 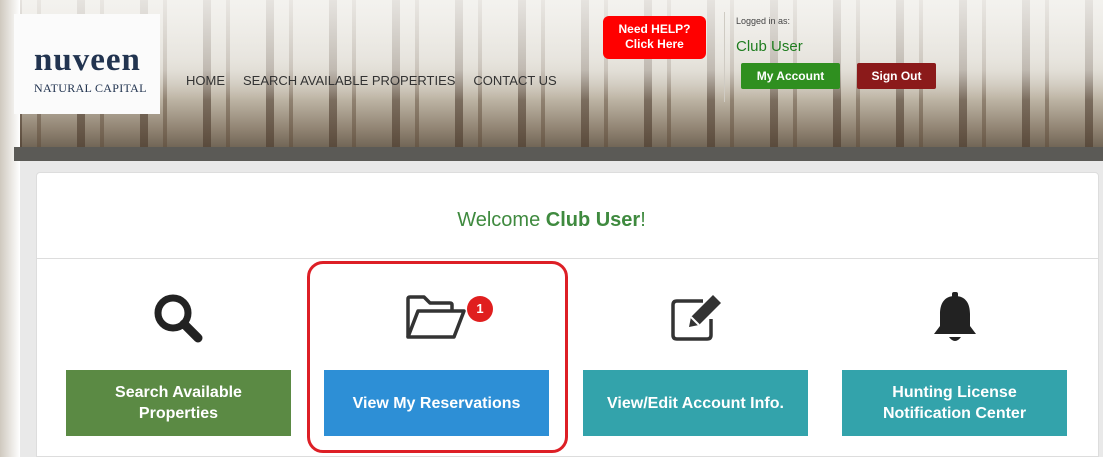 What do you see at coordinates (87, 60) in the screenshot?
I see `logo-text: nuveen` at bounding box center [87, 60].